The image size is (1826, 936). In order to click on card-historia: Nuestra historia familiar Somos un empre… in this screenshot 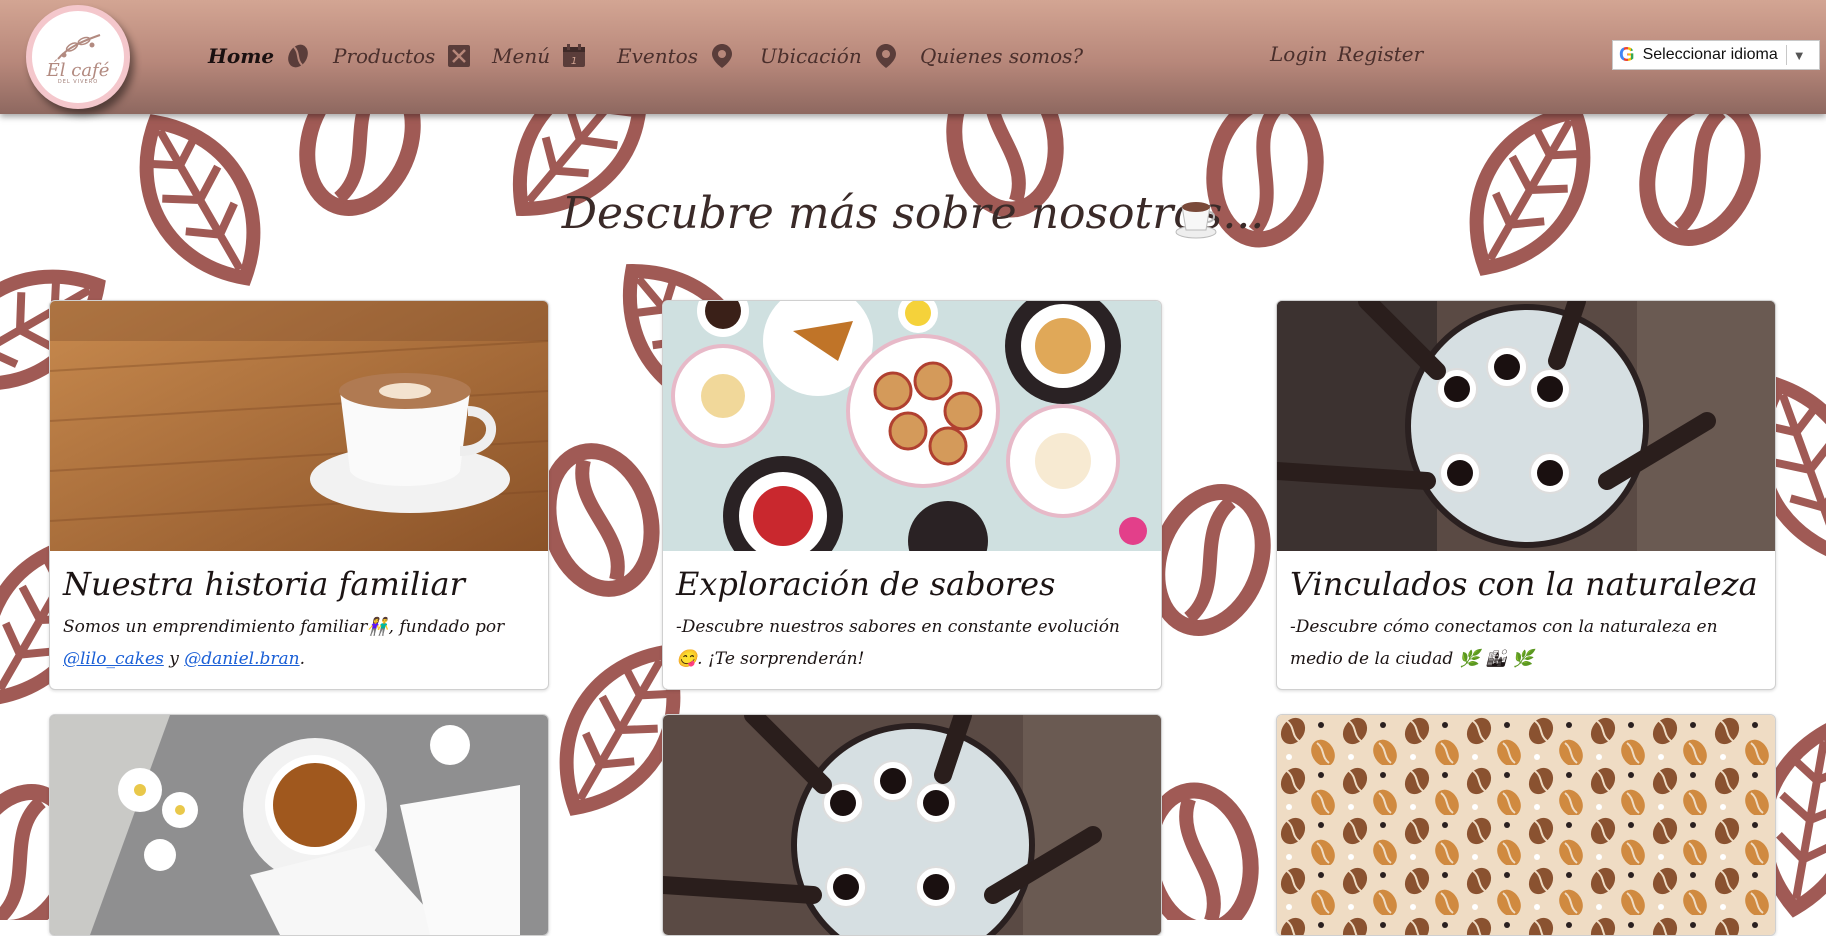, I will do `click(299, 495)`.